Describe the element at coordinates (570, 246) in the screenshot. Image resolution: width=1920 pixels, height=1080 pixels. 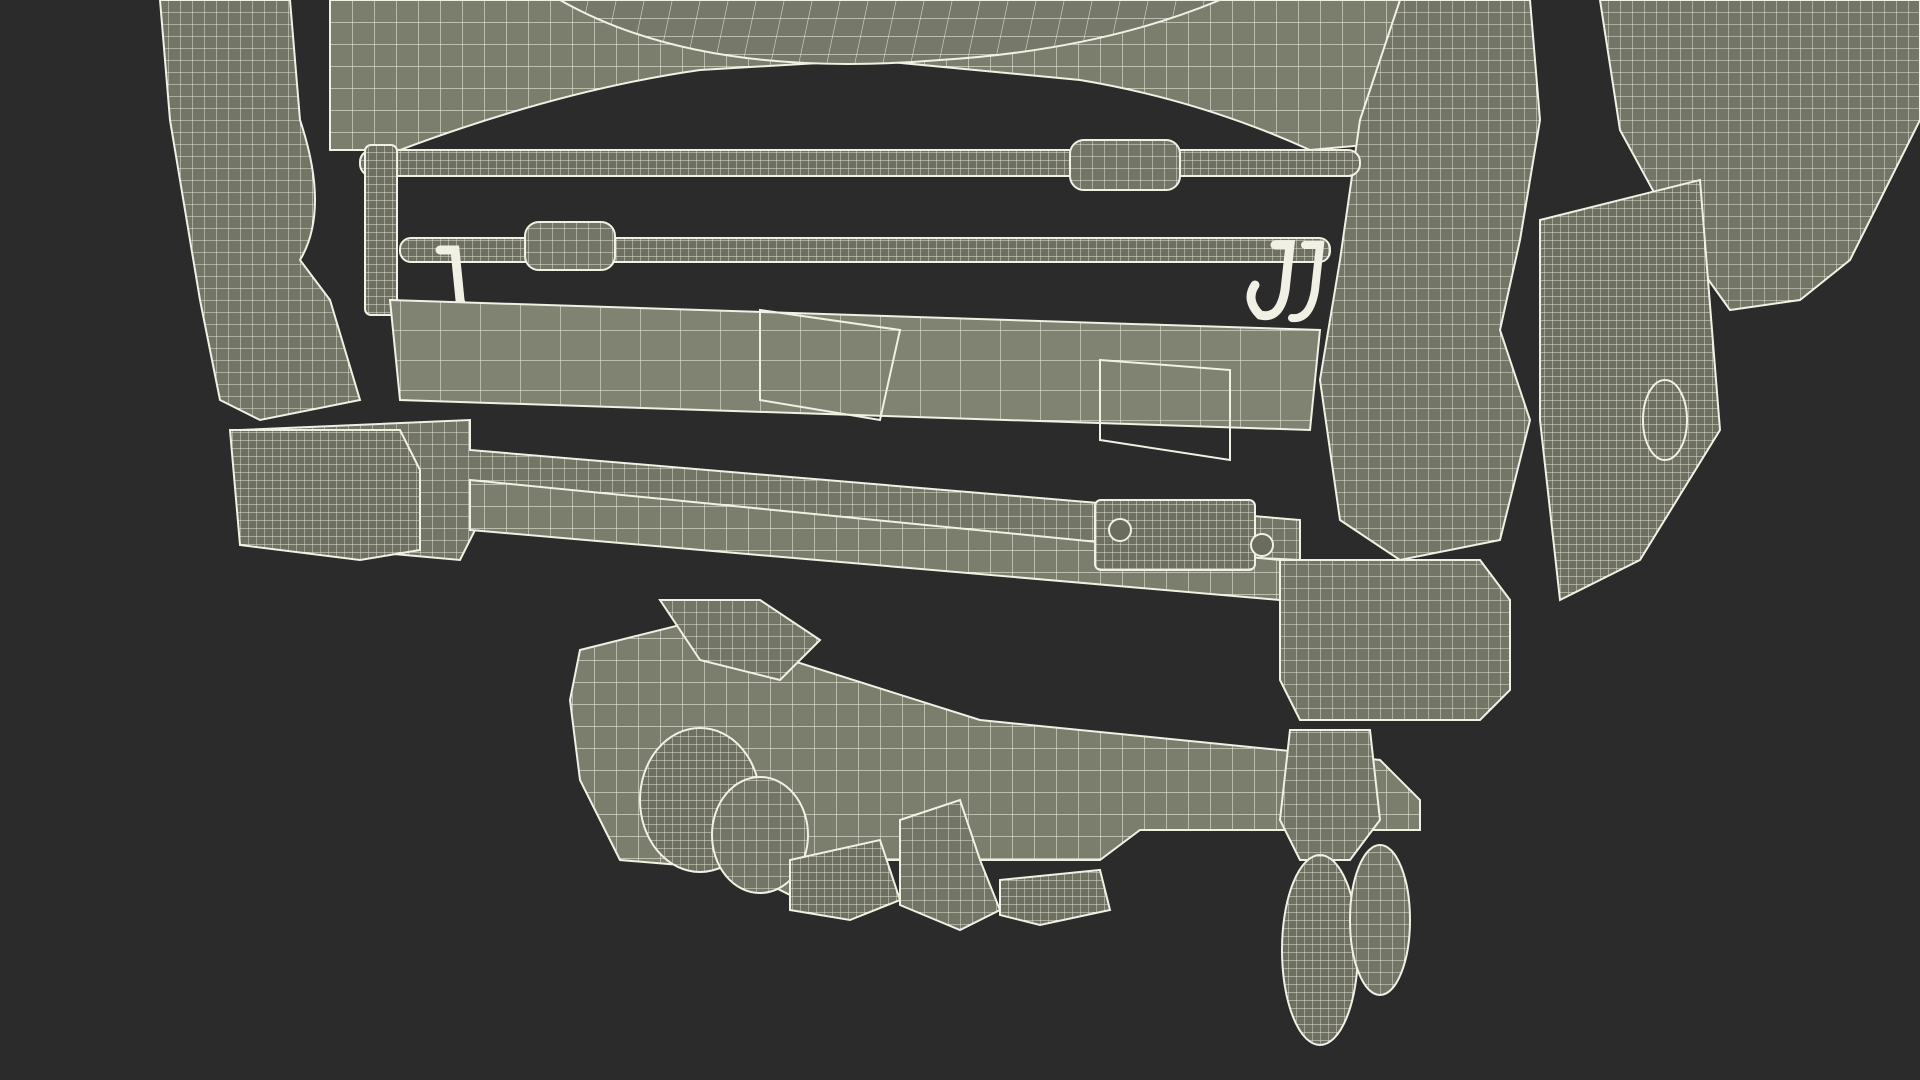
I see `lower-bar-clamp` at that location.